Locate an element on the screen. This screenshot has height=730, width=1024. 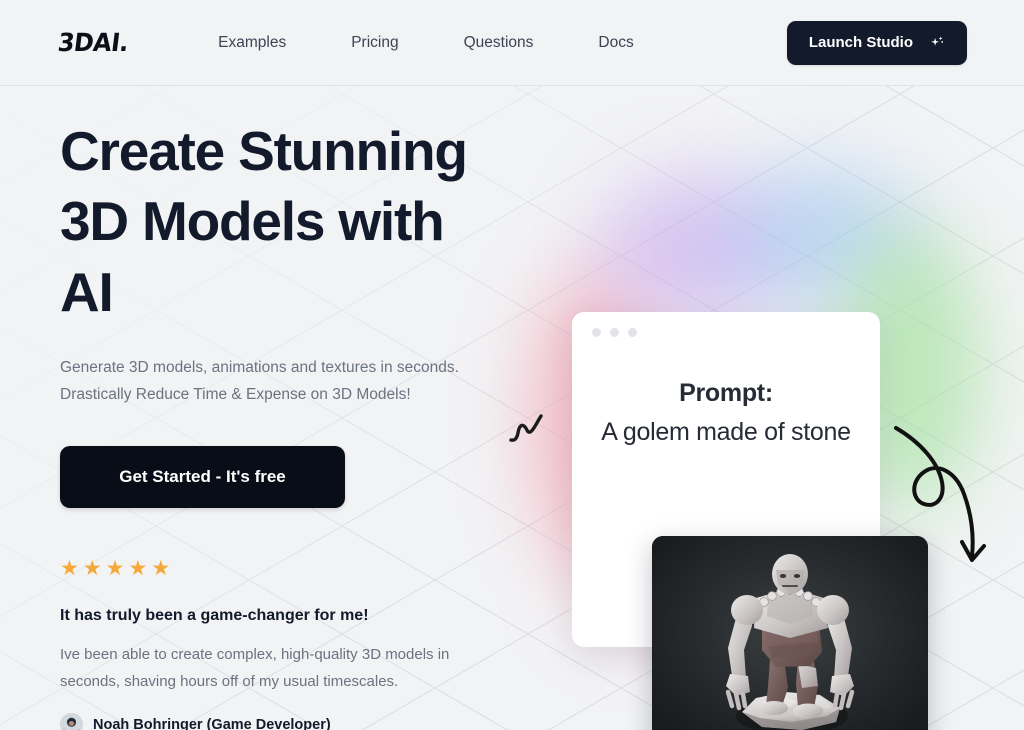
glow-purple is located at coordinates (695, 250).